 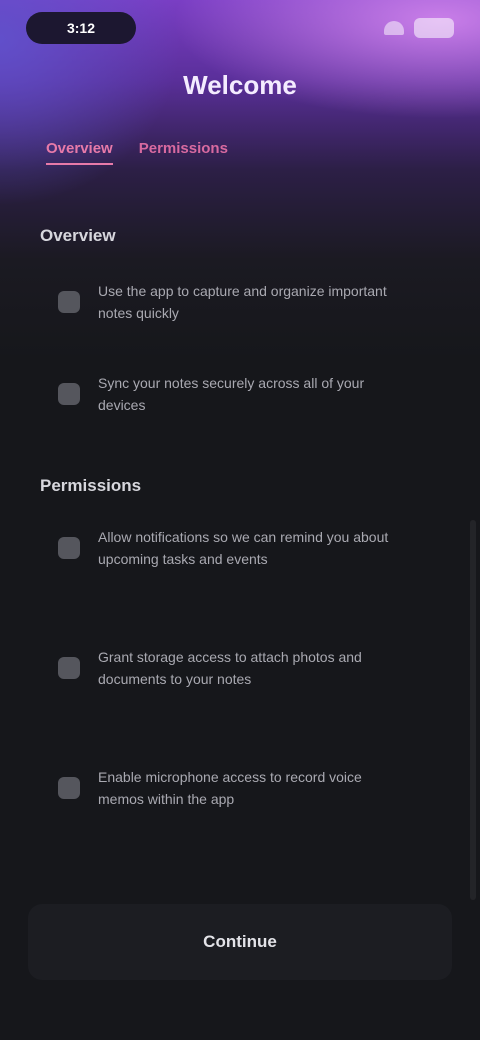 What do you see at coordinates (91, 485) in the screenshot?
I see `section-title-permissions: Permissions` at bounding box center [91, 485].